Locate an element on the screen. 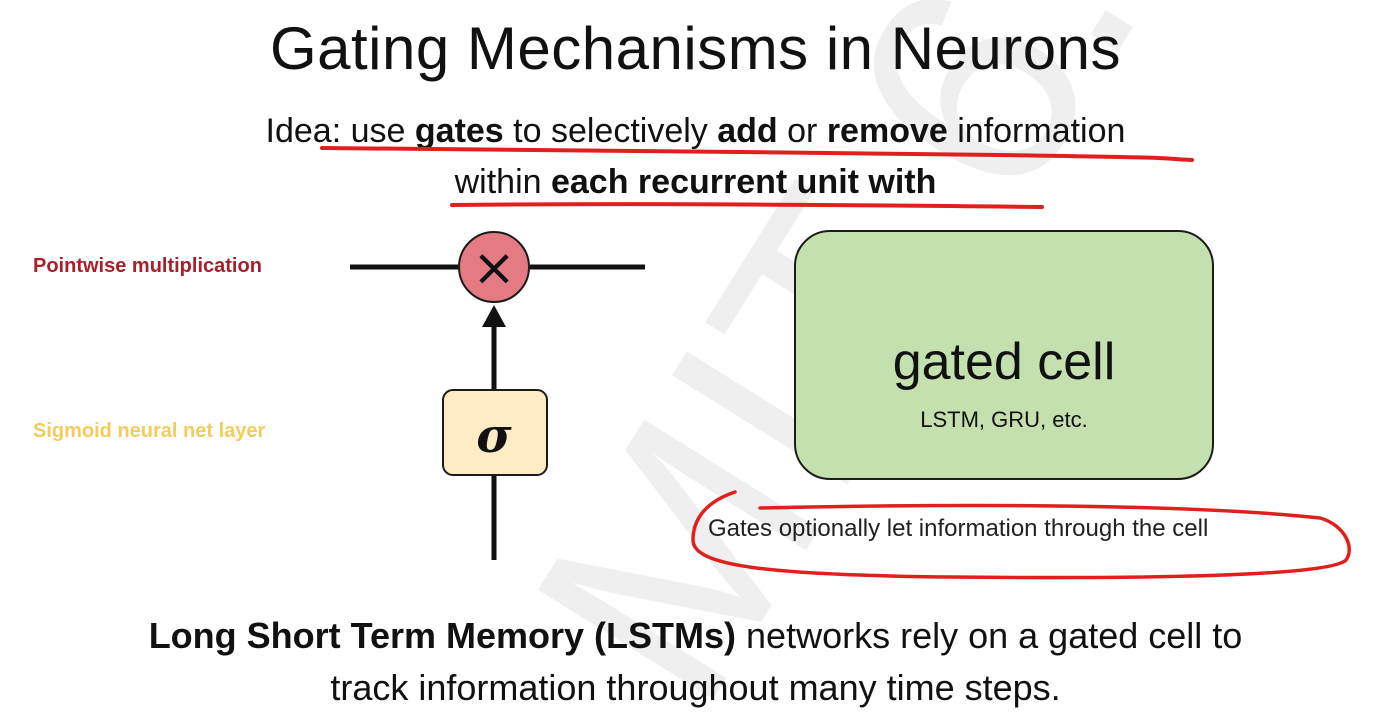  sigmoid-layer-label: Sigmoid neural net layer is located at coordinates (149, 431).